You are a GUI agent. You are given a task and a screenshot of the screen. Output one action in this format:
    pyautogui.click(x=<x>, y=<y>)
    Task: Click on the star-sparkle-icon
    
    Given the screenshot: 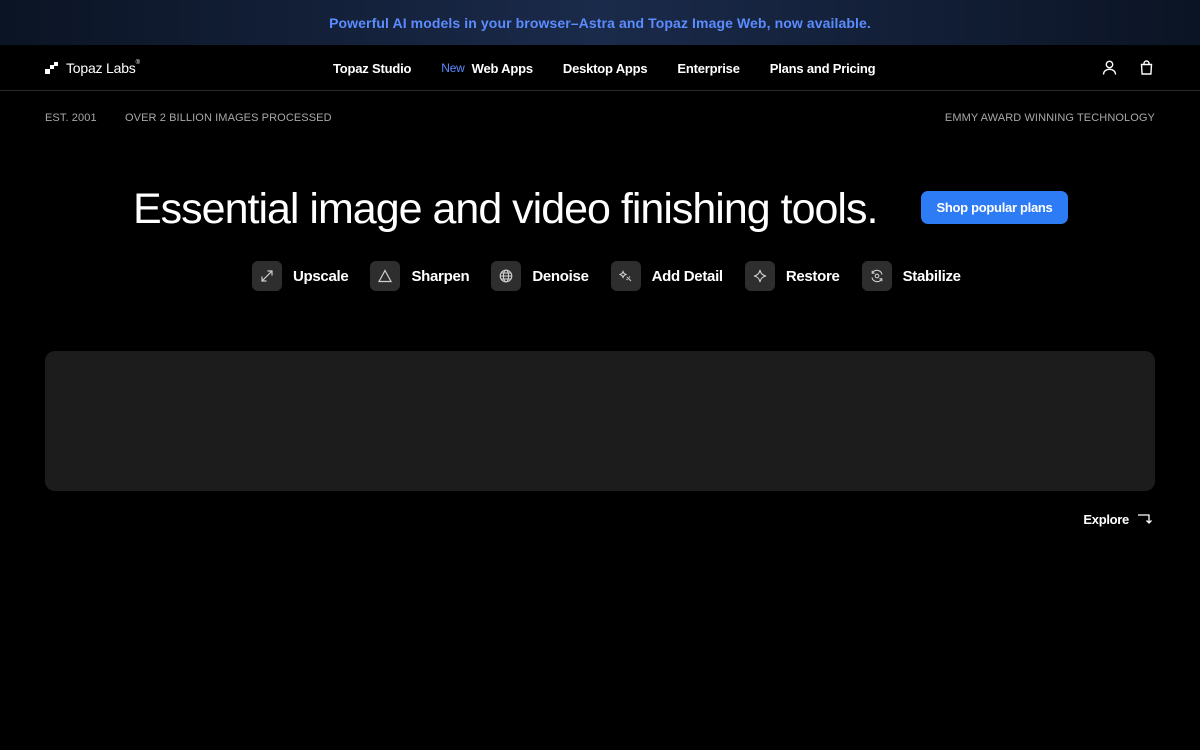 What is the action you would take?
    pyautogui.click(x=759, y=276)
    